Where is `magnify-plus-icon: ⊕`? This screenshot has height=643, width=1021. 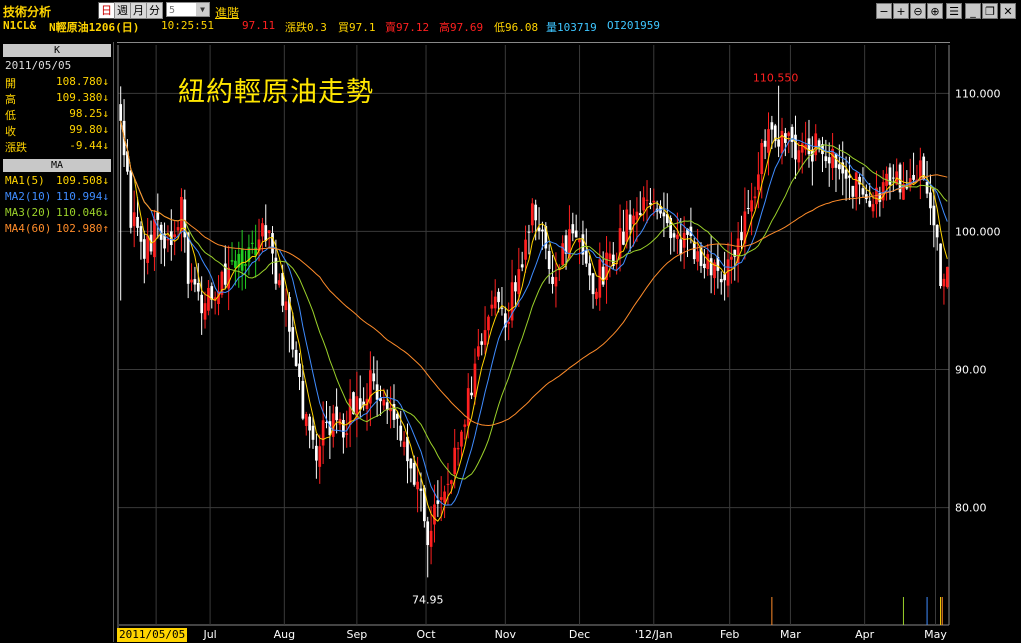 magnify-plus-icon: ⊕ is located at coordinates (935, 11).